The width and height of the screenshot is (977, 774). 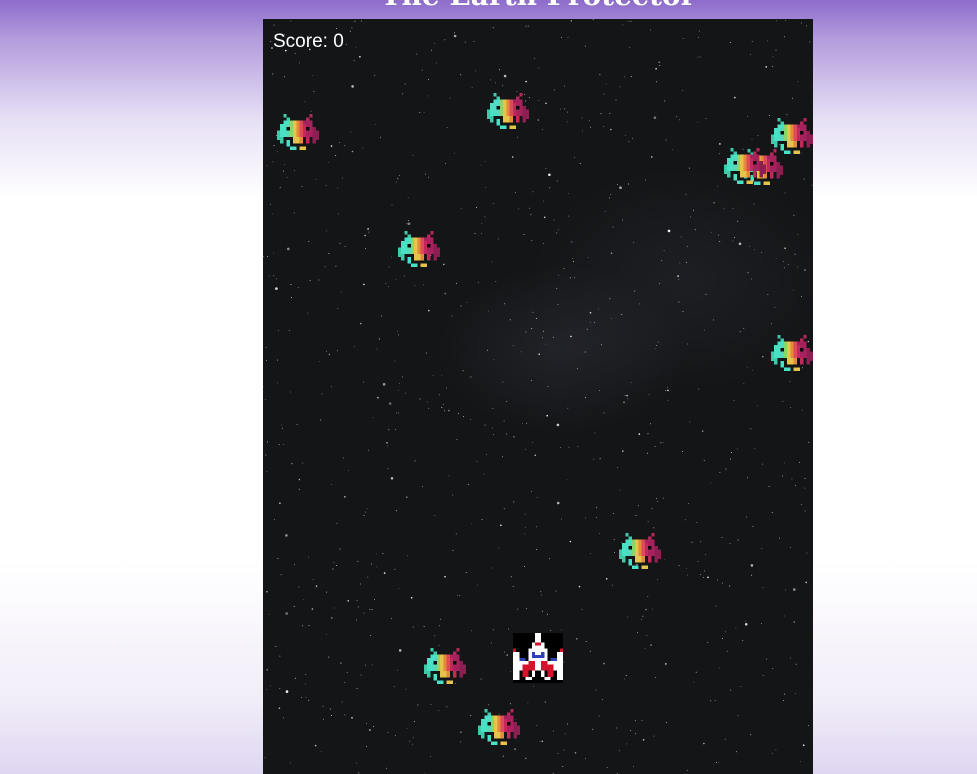 I want to click on page-title: The Earth Protector, so click(x=538, y=6).